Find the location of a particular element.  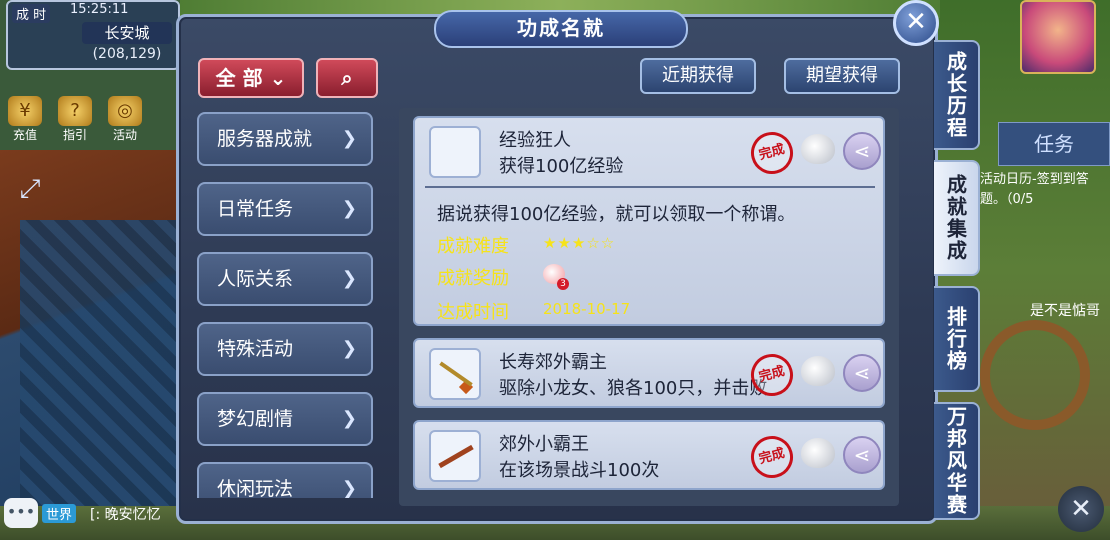

hud-shortcuts: ¥ 充值 ? 指引 ◎ 活动 is located at coordinates (75, 120).